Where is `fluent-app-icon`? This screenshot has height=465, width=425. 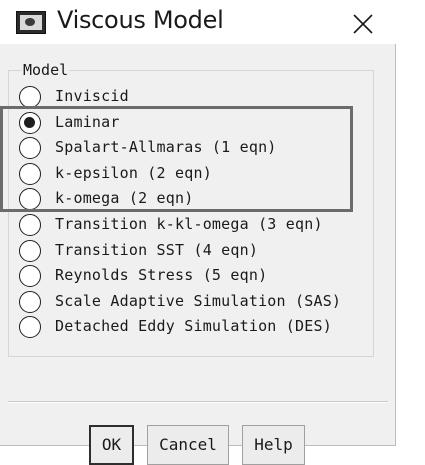 fluent-app-icon is located at coordinates (31, 22).